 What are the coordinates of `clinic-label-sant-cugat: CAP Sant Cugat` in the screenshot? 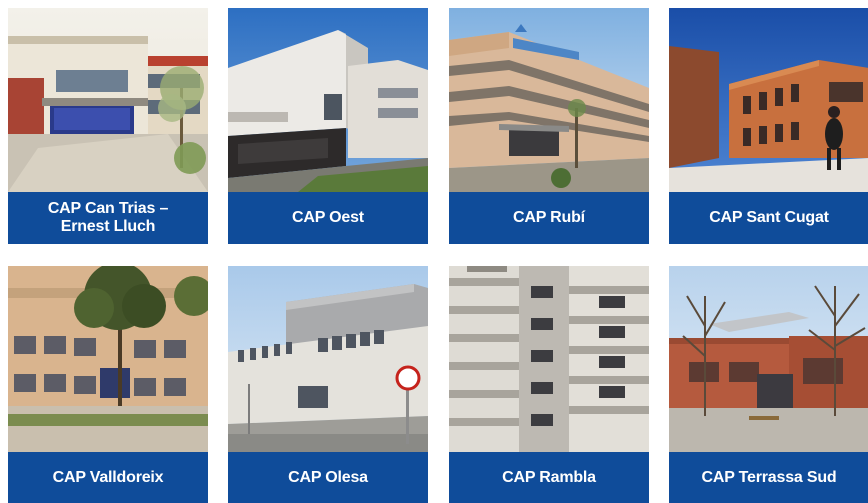 It's located at (768, 218).